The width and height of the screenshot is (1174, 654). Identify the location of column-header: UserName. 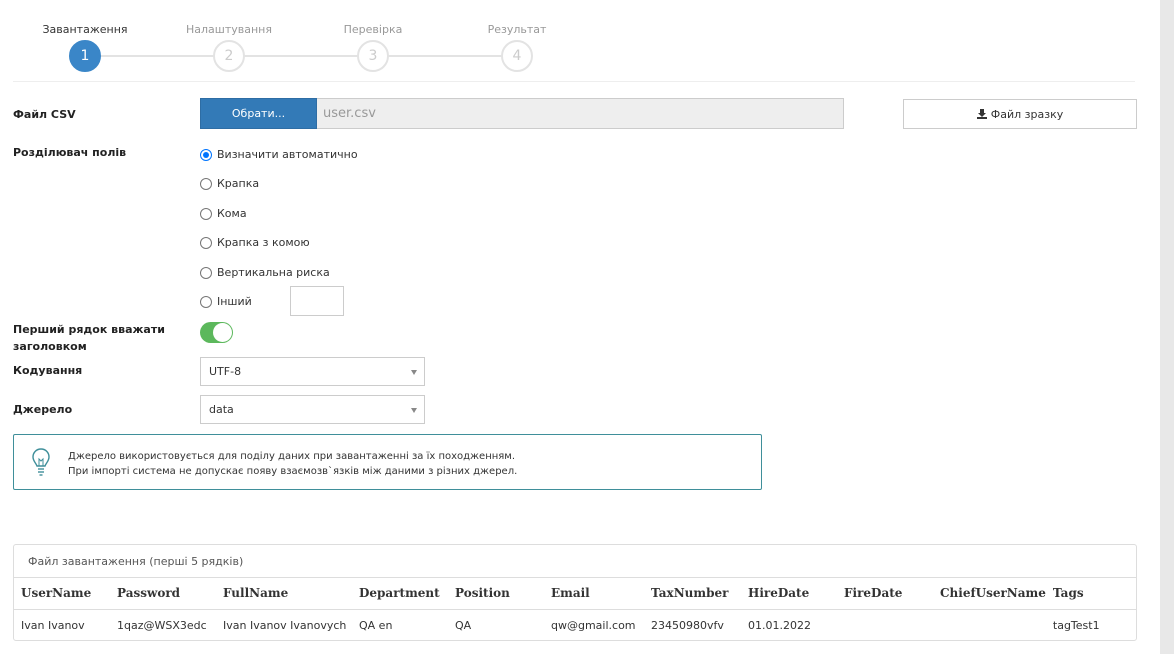
(62, 594).